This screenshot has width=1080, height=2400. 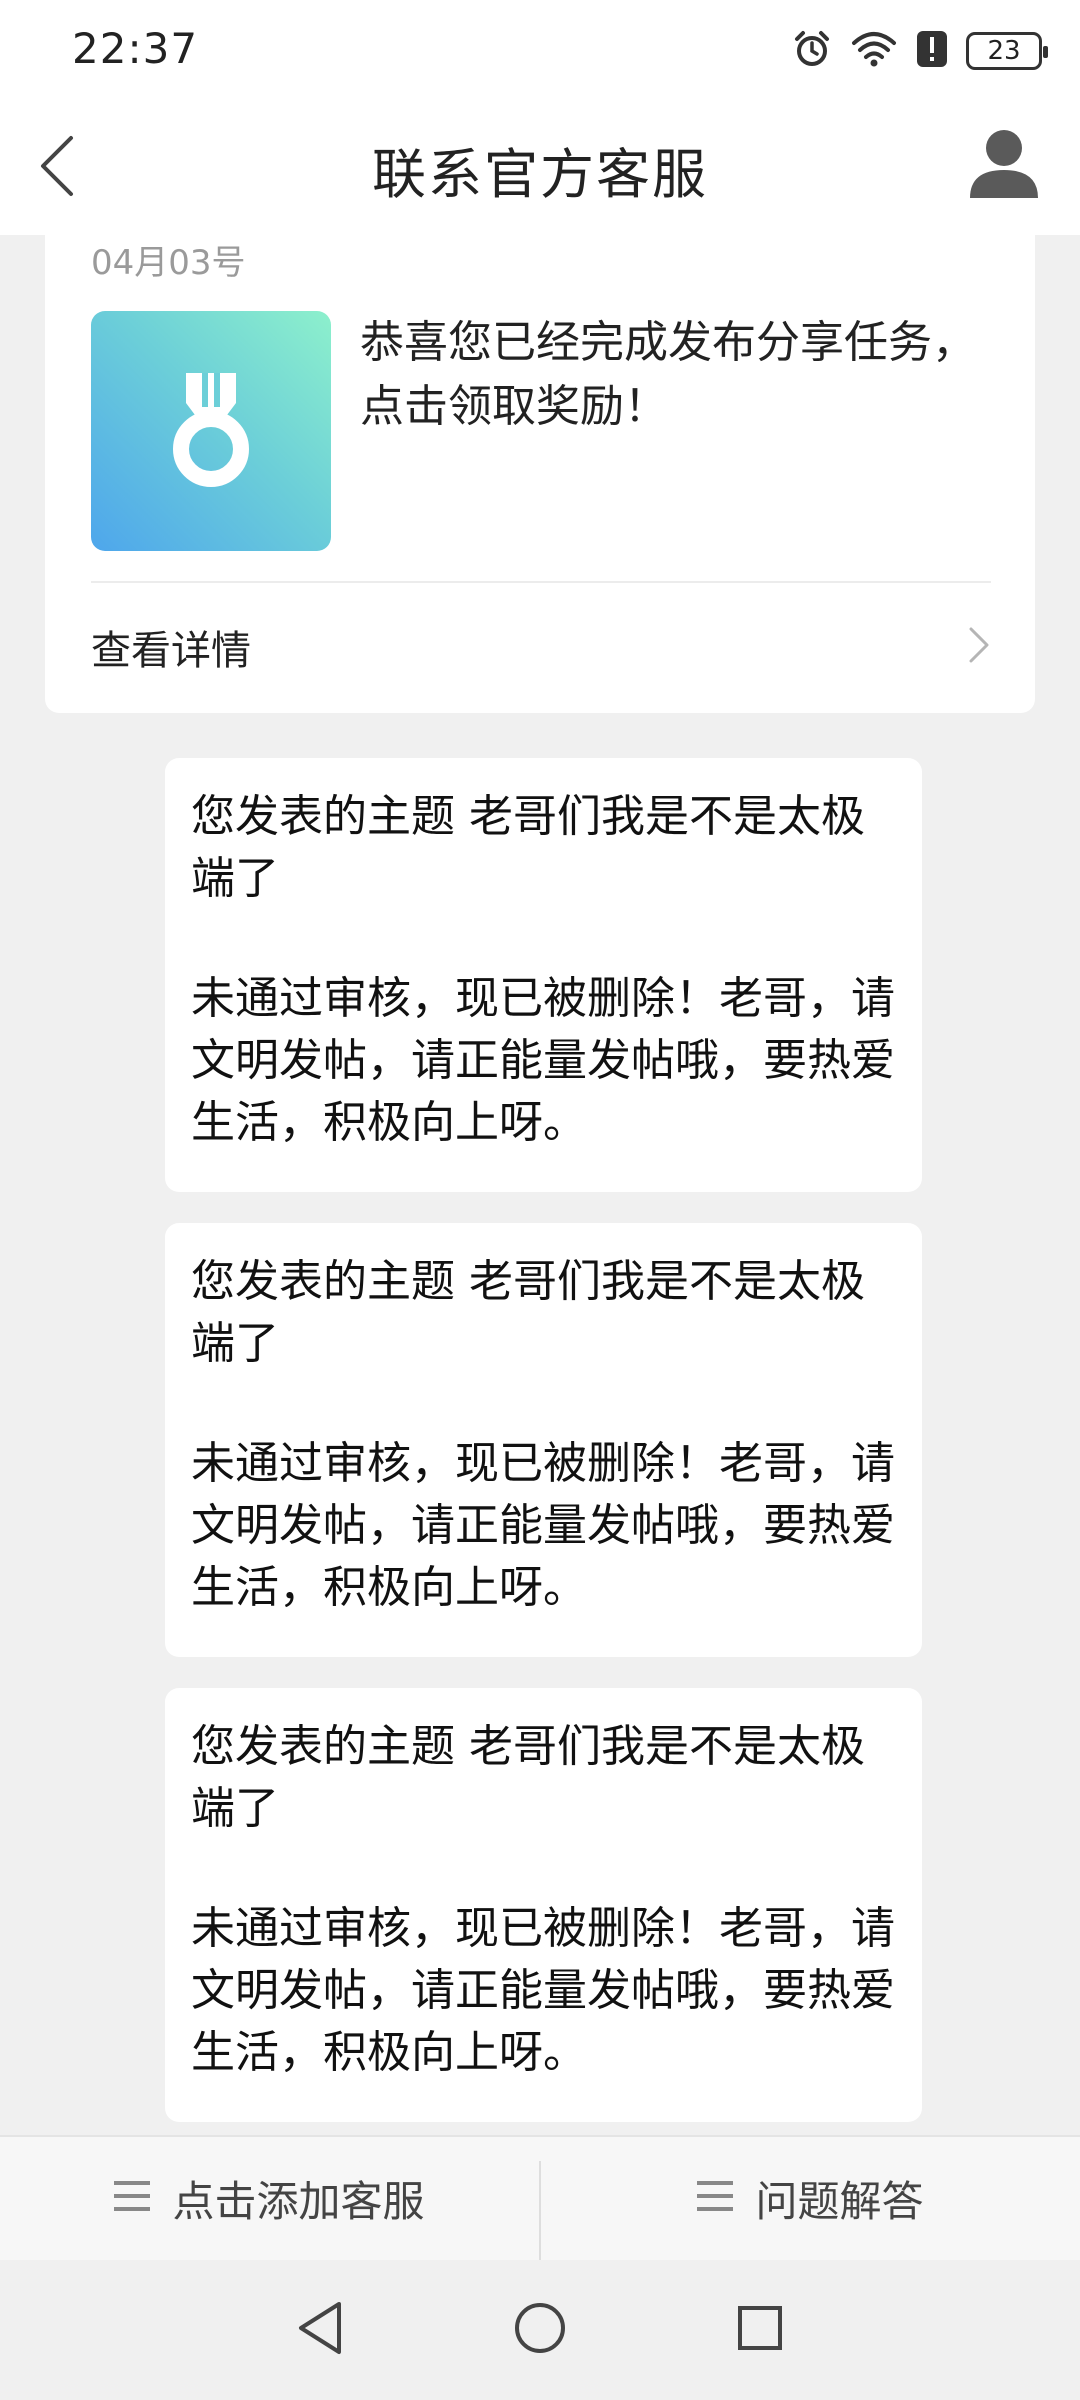 What do you see at coordinates (540, 2197) in the screenshot?
I see `bottom-menu-bar: 点击添加客服 问题解答` at bounding box center [540, 2197].